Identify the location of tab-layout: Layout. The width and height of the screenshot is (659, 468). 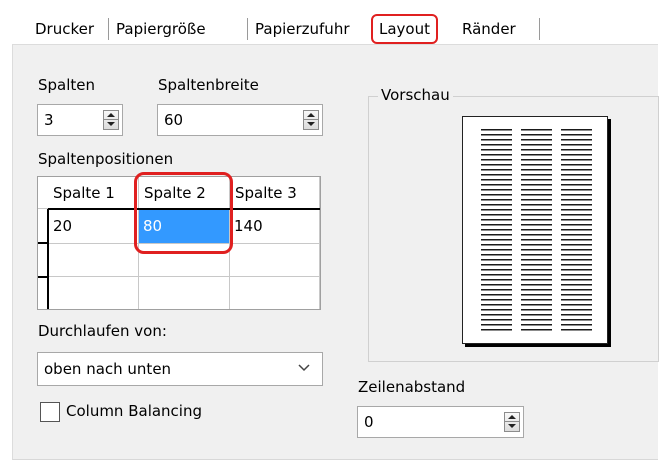
(404, 29).